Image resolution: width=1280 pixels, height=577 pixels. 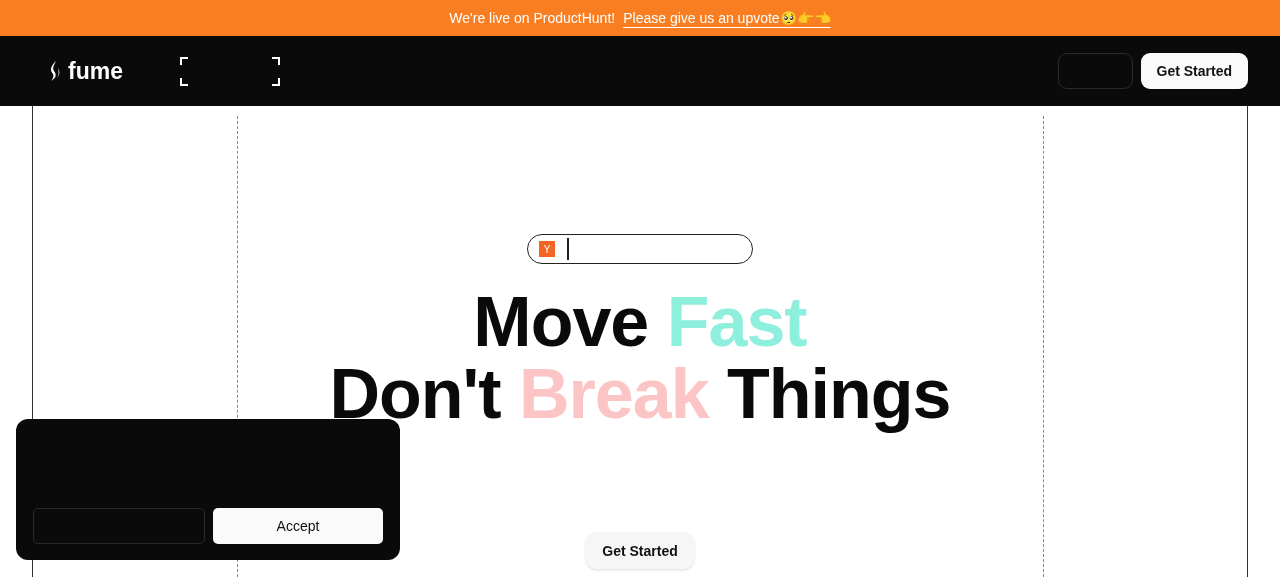 What do you see at coordinates (229, 71) in the screenshot?
I see `corner-brackets-icon` at bounding box center [229, 71].